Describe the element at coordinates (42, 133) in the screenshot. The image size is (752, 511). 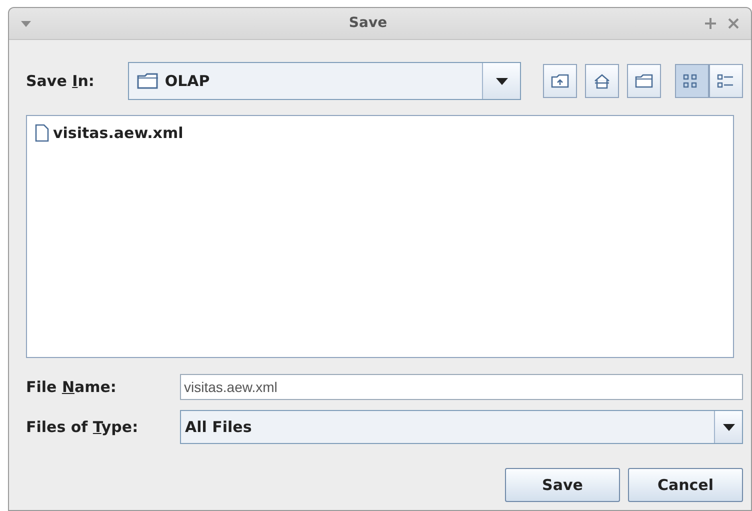
I see `file-icon` at that location.